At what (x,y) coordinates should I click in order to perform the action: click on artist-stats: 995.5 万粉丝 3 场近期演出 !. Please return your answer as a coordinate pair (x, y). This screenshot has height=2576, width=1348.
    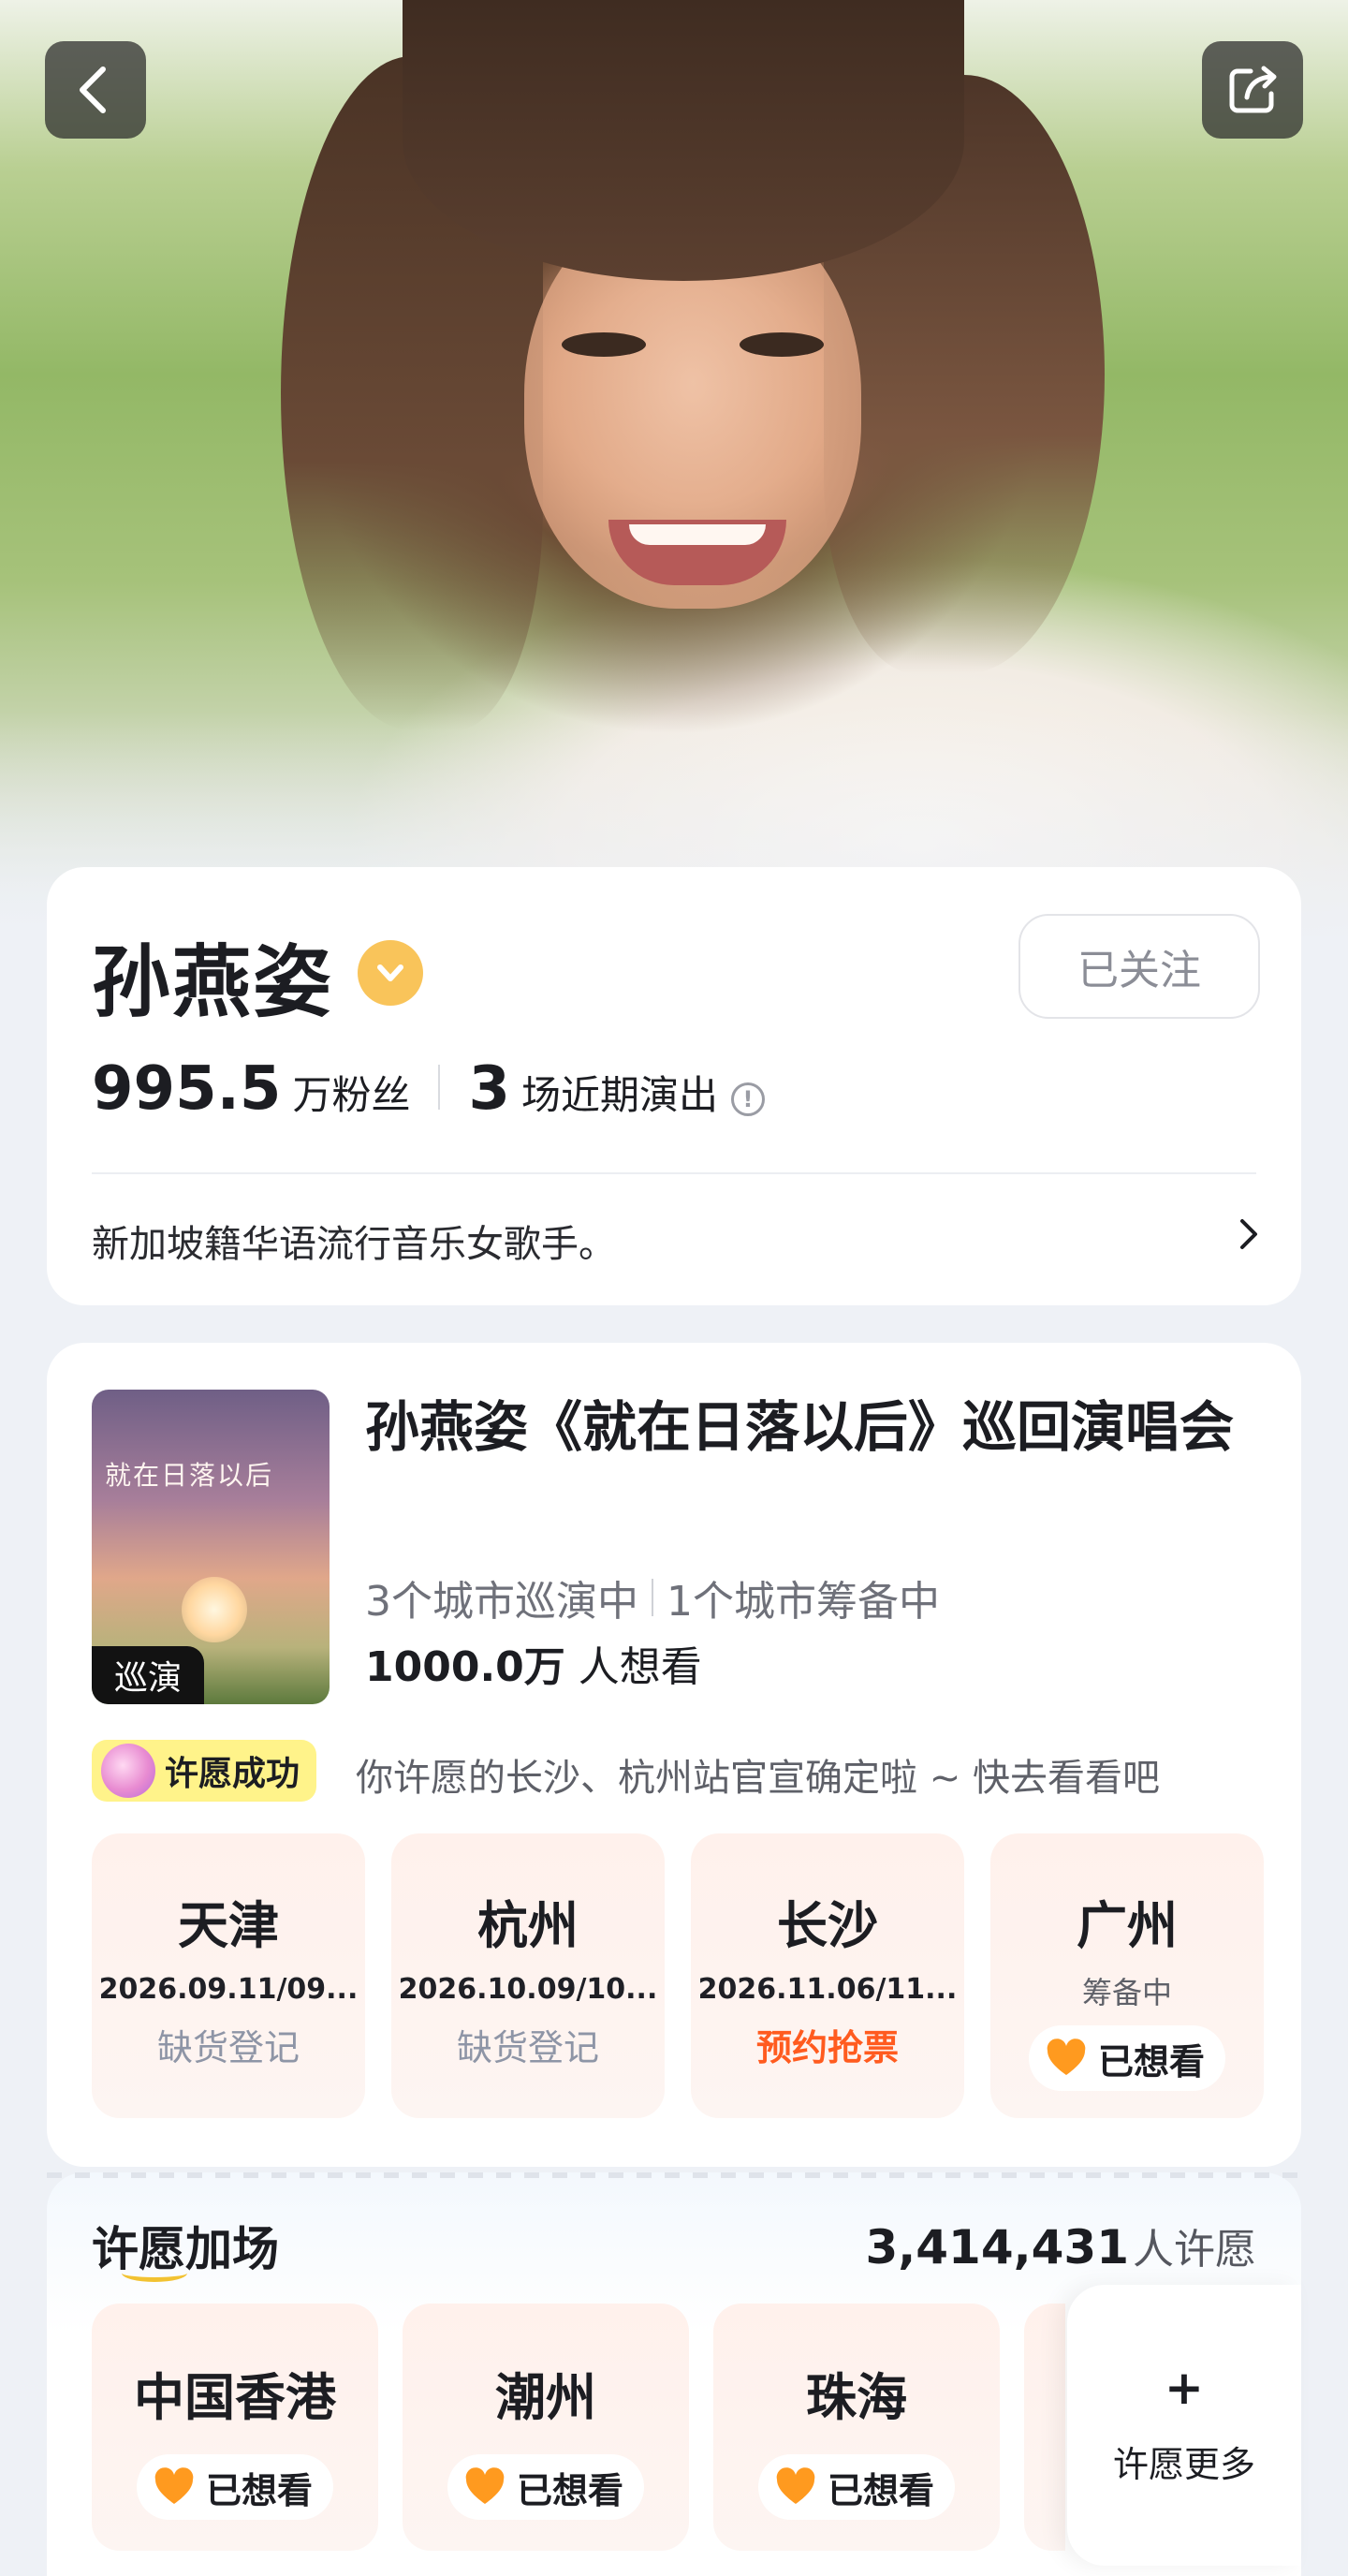
    Looking at the image, I should click on (428, 1089).